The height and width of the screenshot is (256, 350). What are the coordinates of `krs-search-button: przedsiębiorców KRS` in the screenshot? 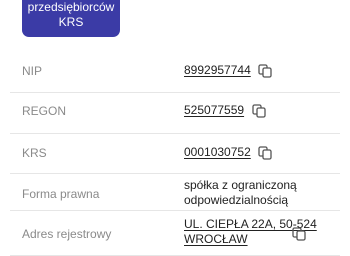 It's located at (71, 18).